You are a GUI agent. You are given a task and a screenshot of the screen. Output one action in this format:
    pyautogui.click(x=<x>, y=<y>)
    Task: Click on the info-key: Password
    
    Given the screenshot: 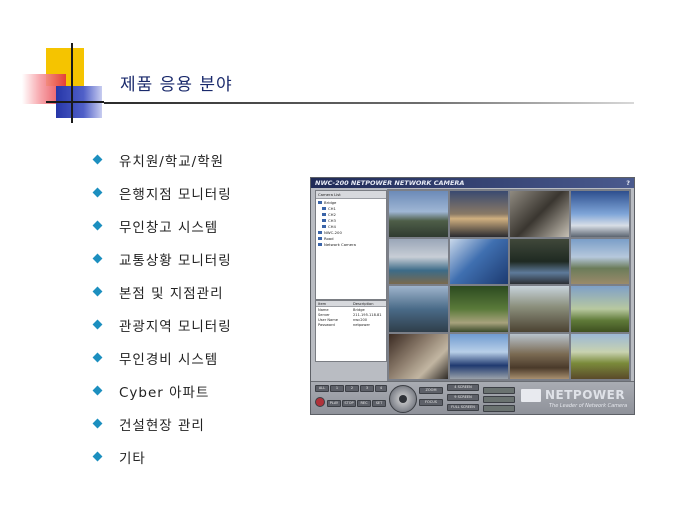 What is the action you would take?
    pyautogui.click(x=326, y=324)
    